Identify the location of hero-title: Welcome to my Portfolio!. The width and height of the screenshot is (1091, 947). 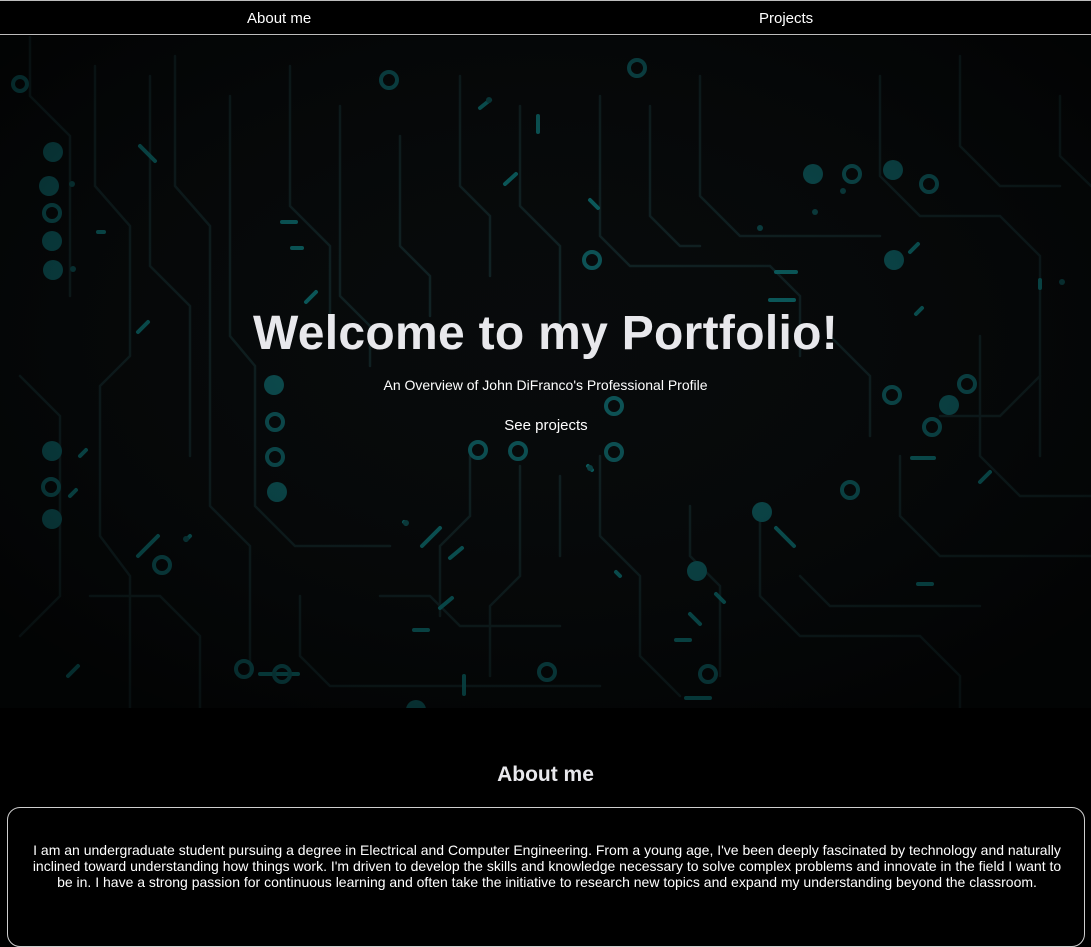
(545, 333).